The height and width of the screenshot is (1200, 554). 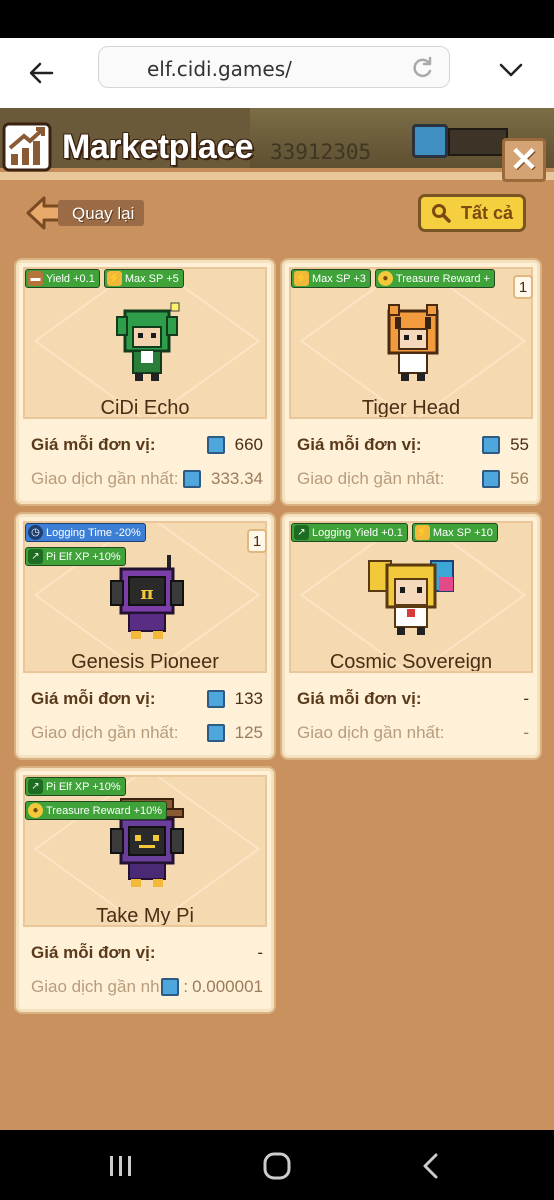 I want to click on price-amount: 55, so click(x=519, y=444).